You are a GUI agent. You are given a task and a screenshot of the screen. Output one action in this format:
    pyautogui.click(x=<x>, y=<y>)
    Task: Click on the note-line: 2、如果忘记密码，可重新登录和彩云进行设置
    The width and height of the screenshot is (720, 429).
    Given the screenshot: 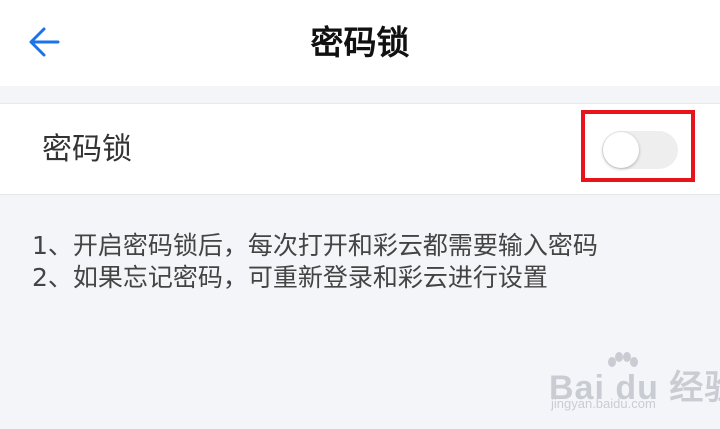 What is the action you would take?
    pyautogui.click(x=290, y=277)
    